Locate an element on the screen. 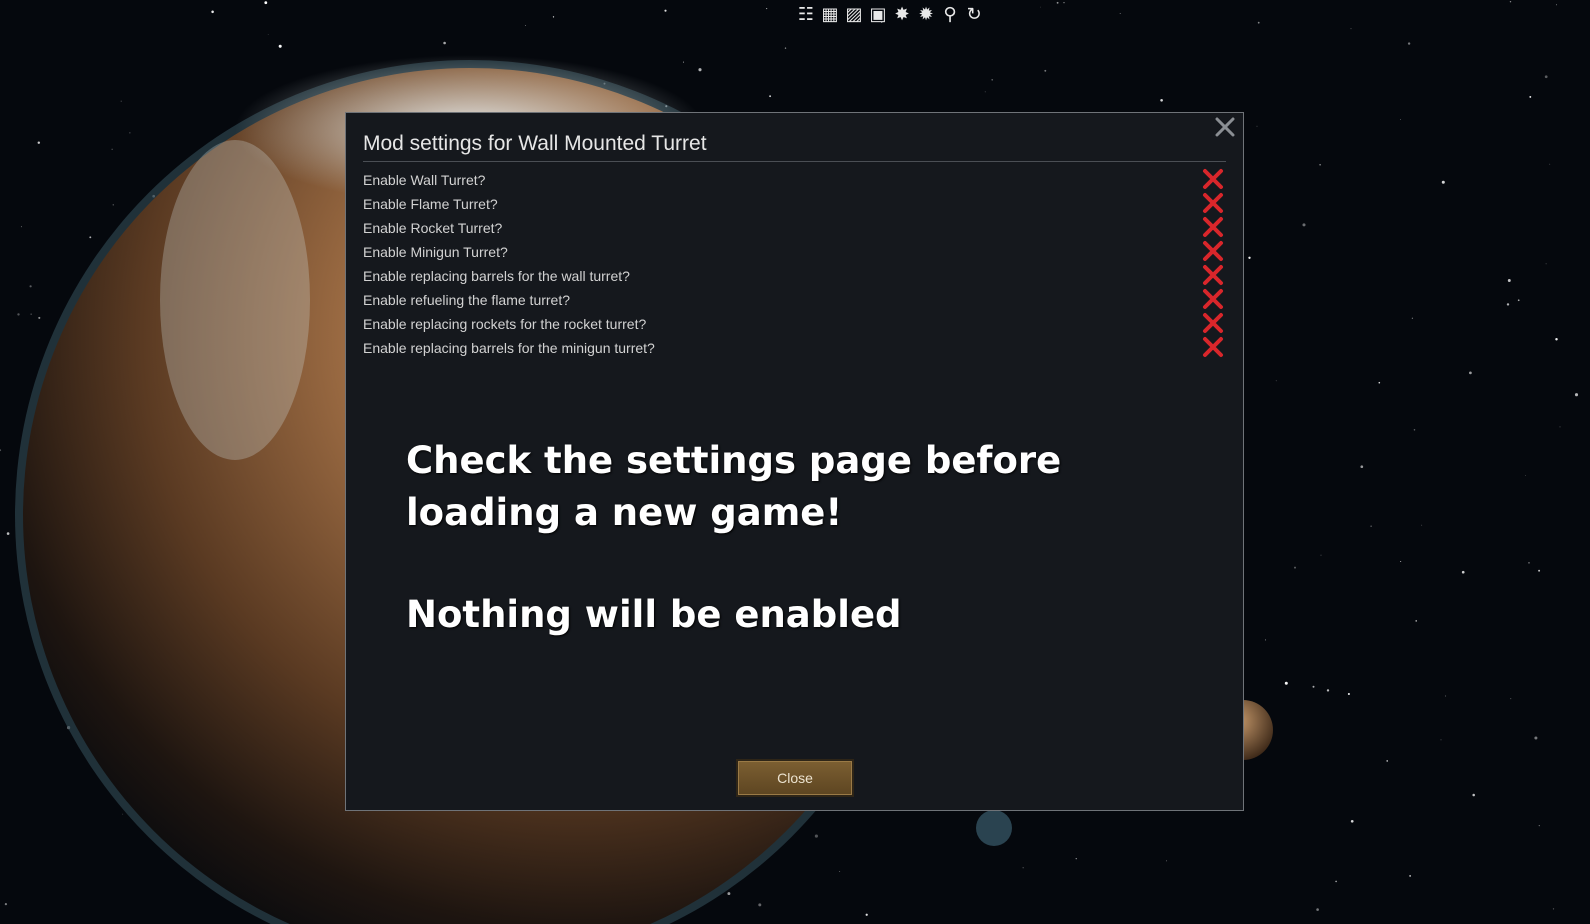  setting-label: Enable Flame Turret? is located at coordinates (430, 204).